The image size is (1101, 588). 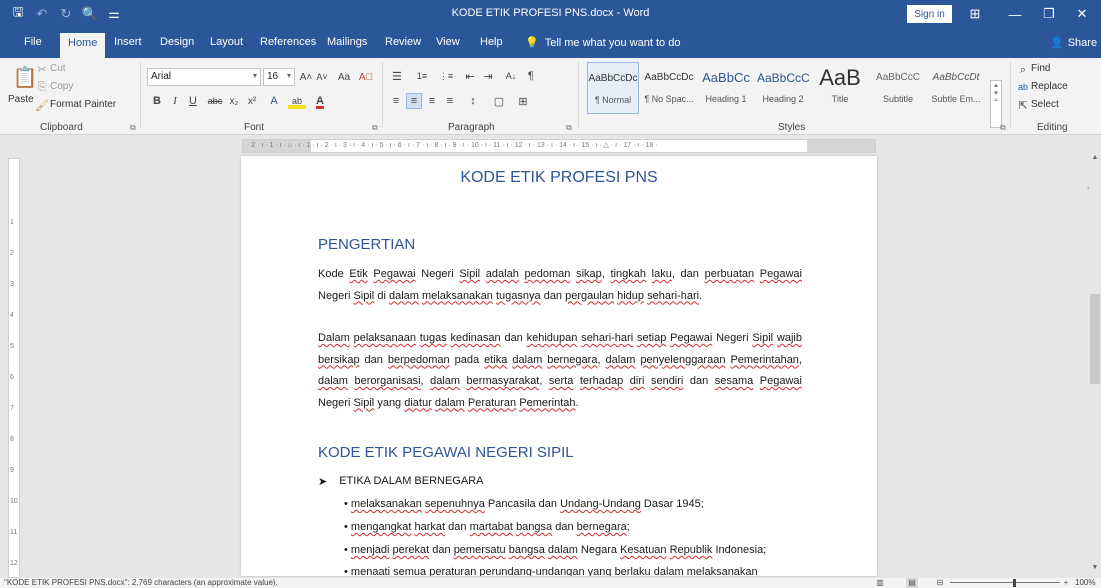 I want to click on misspelled-word: penyelenggaraan, so click(x=682, y=360).